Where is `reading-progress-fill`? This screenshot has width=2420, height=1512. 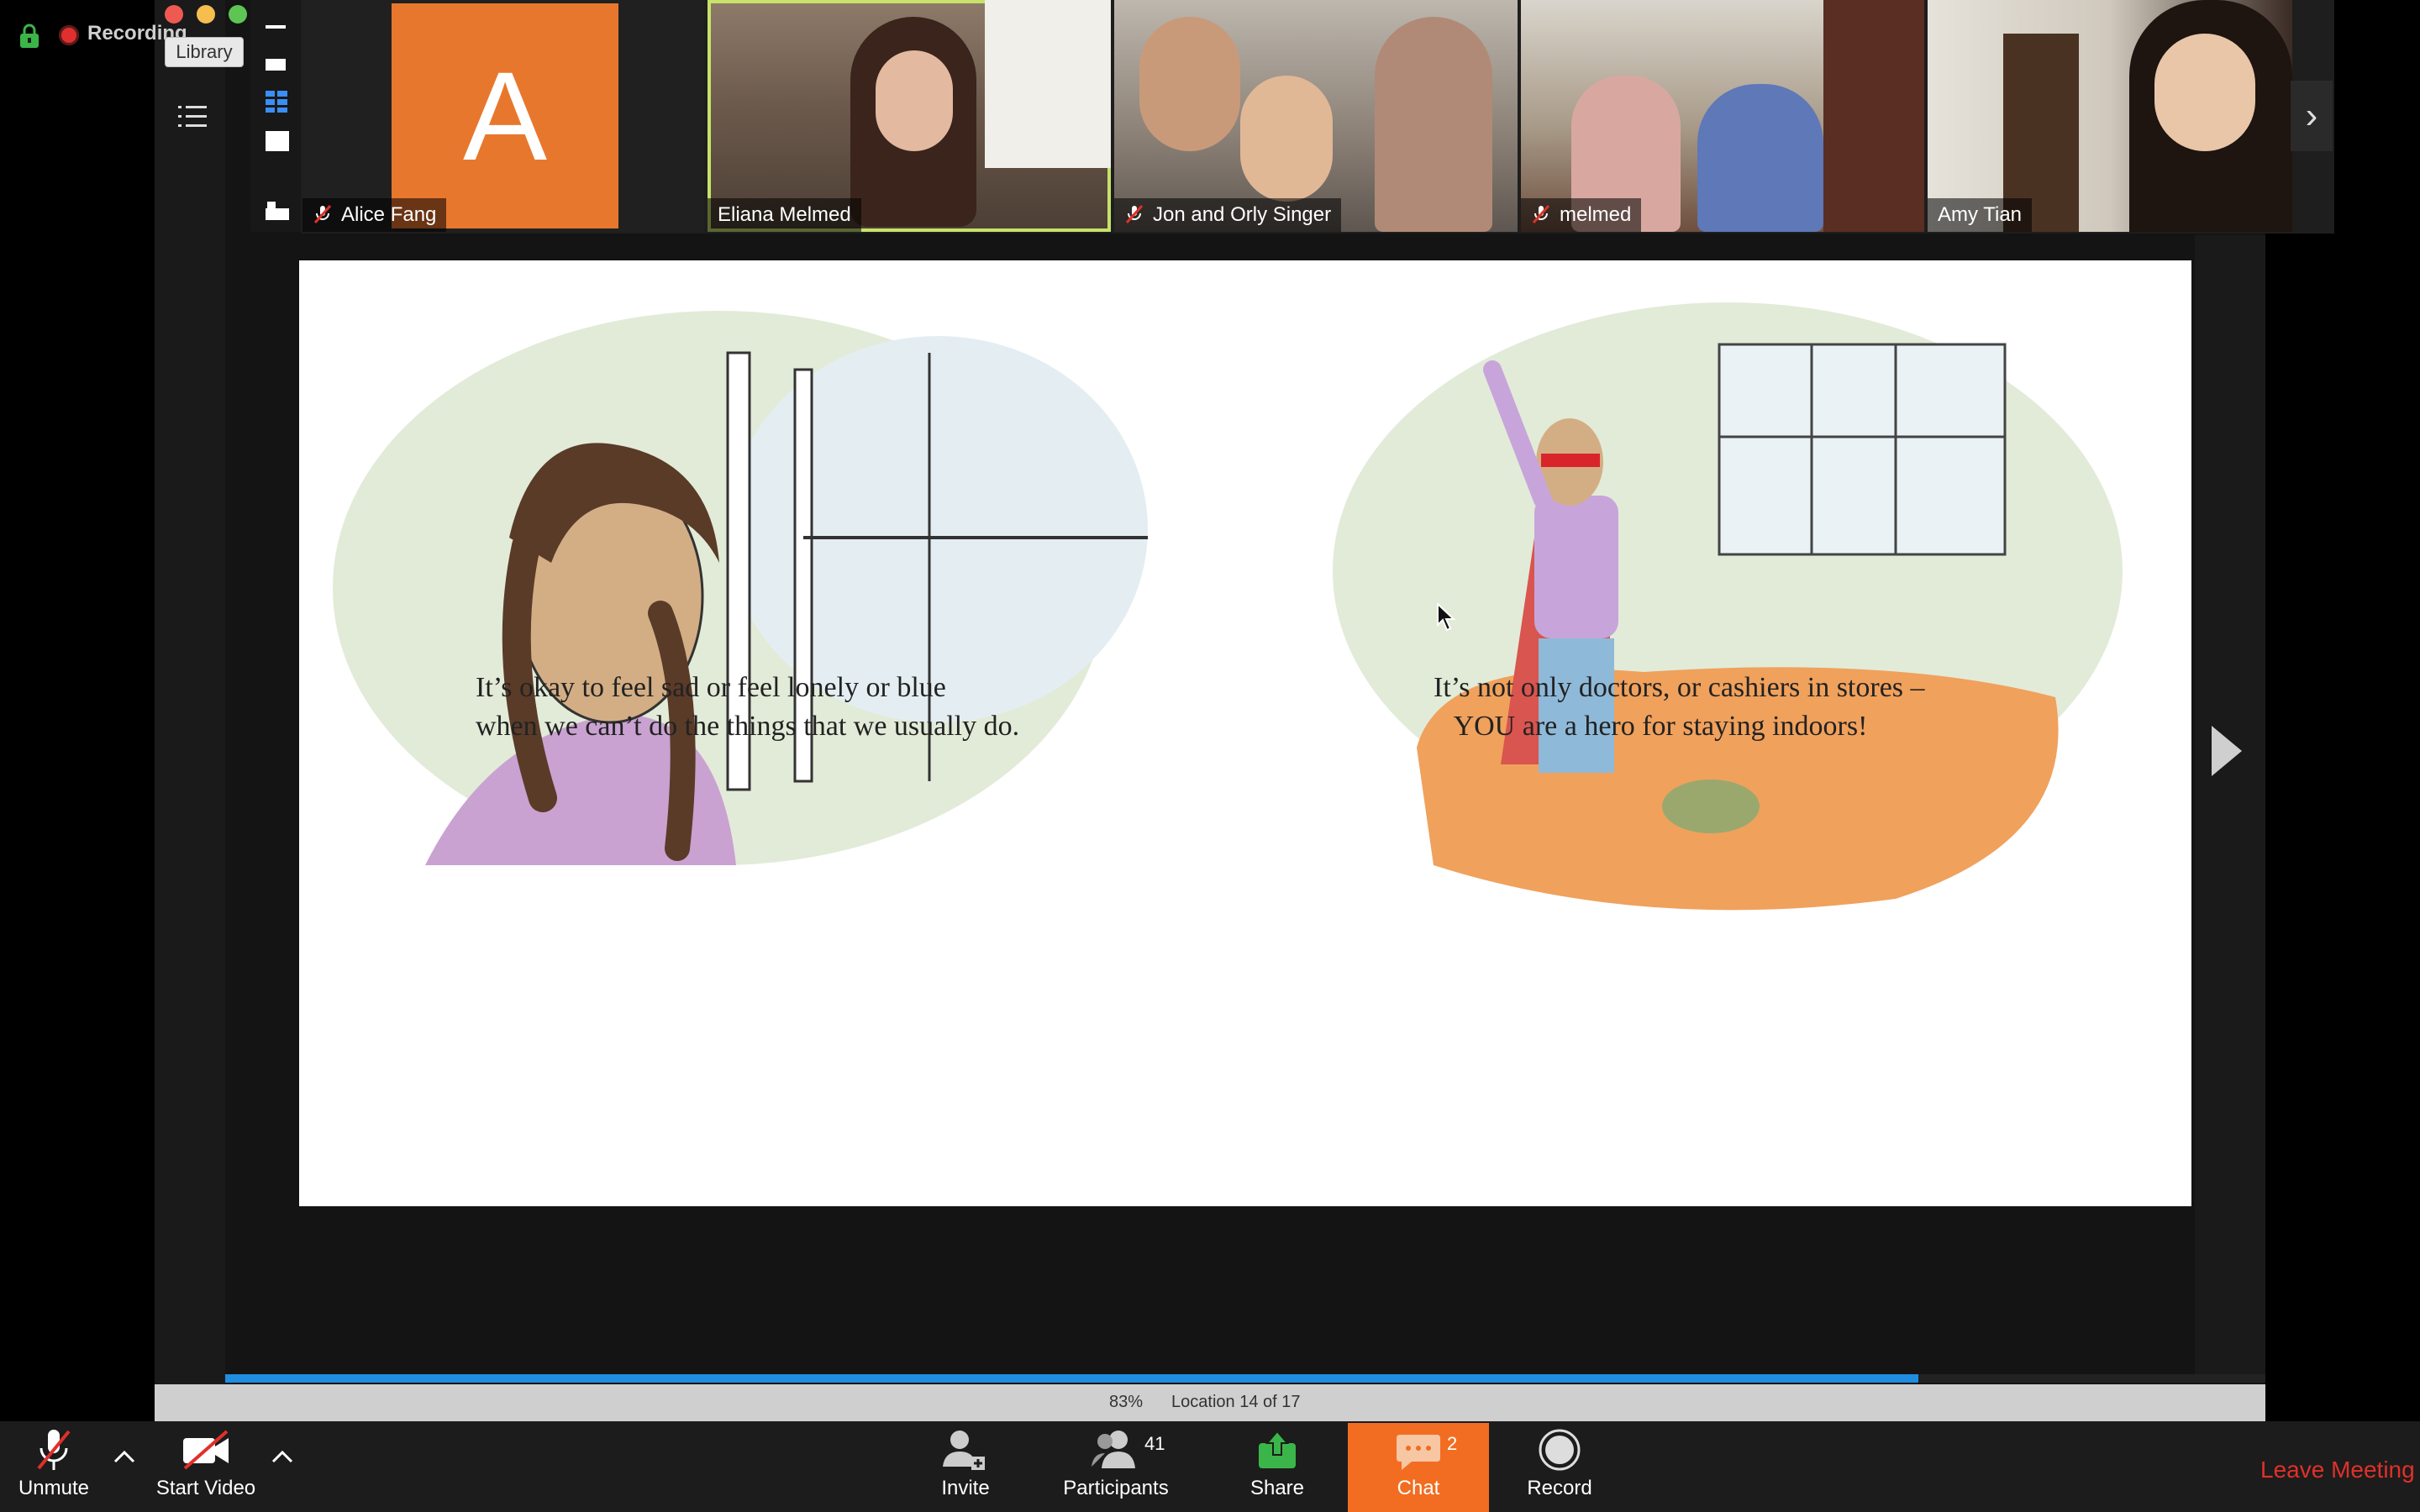
reading-progress-fill is located at coordinates (1072, 1378).